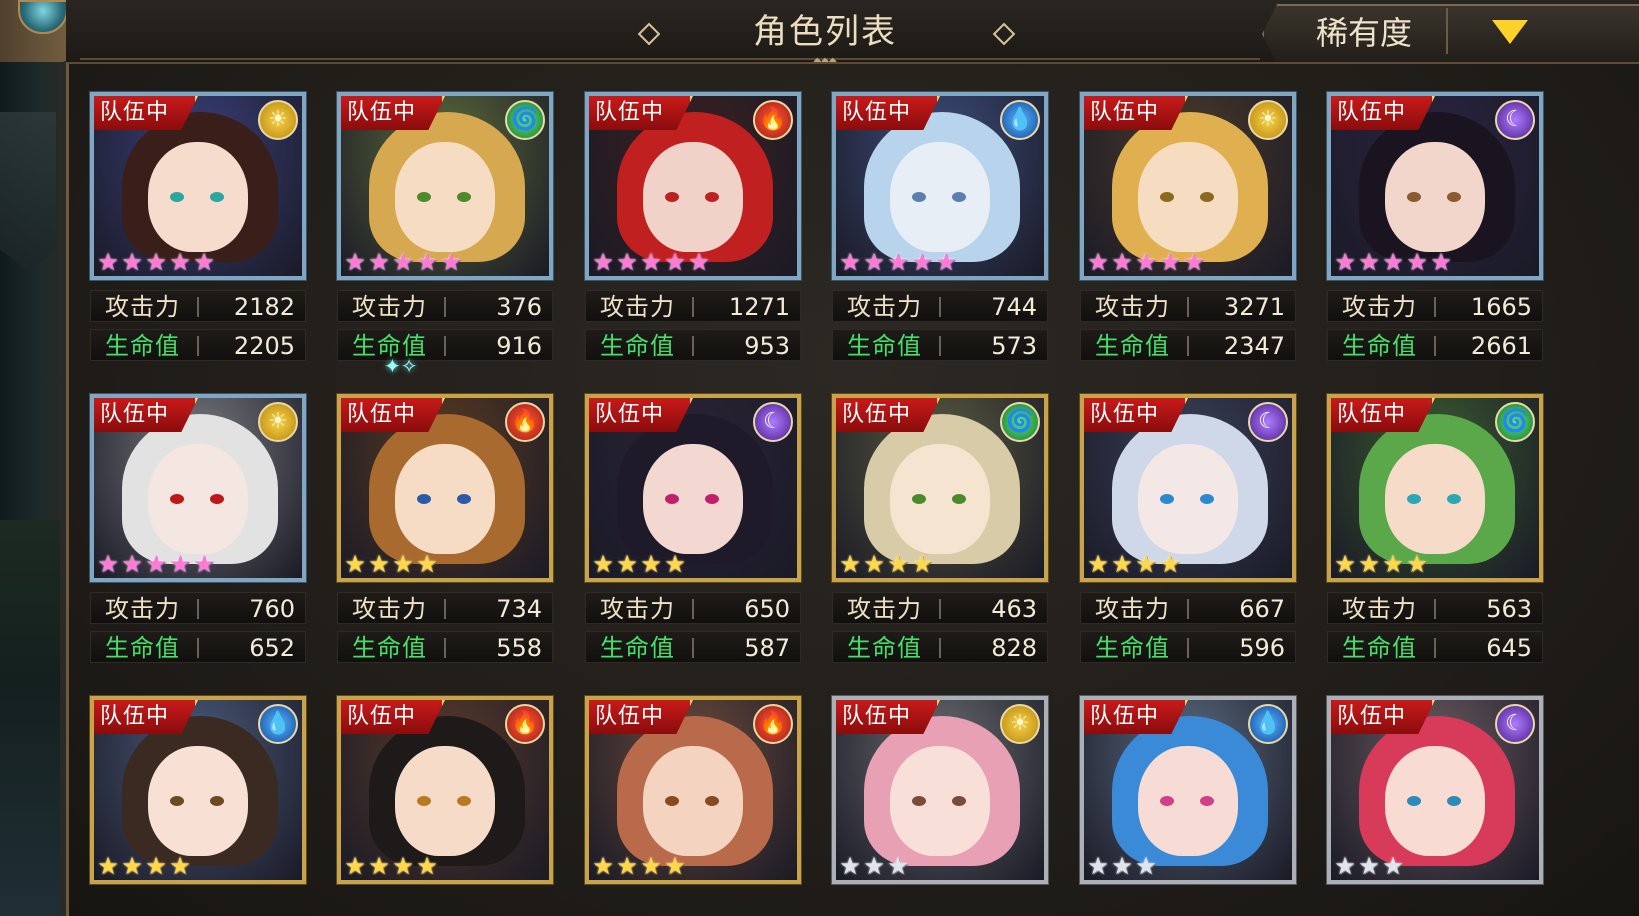 This screenshot has height=916, width=1639. I want to click on character-portrait: 队伍中 🌀 ★ ★ ★ ★ ★, so click(445, 186).